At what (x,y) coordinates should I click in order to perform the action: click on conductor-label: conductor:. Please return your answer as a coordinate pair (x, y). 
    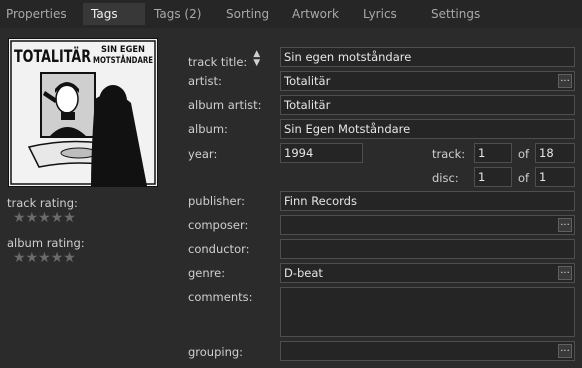
    Looking at the image, I should click on (219, 249).